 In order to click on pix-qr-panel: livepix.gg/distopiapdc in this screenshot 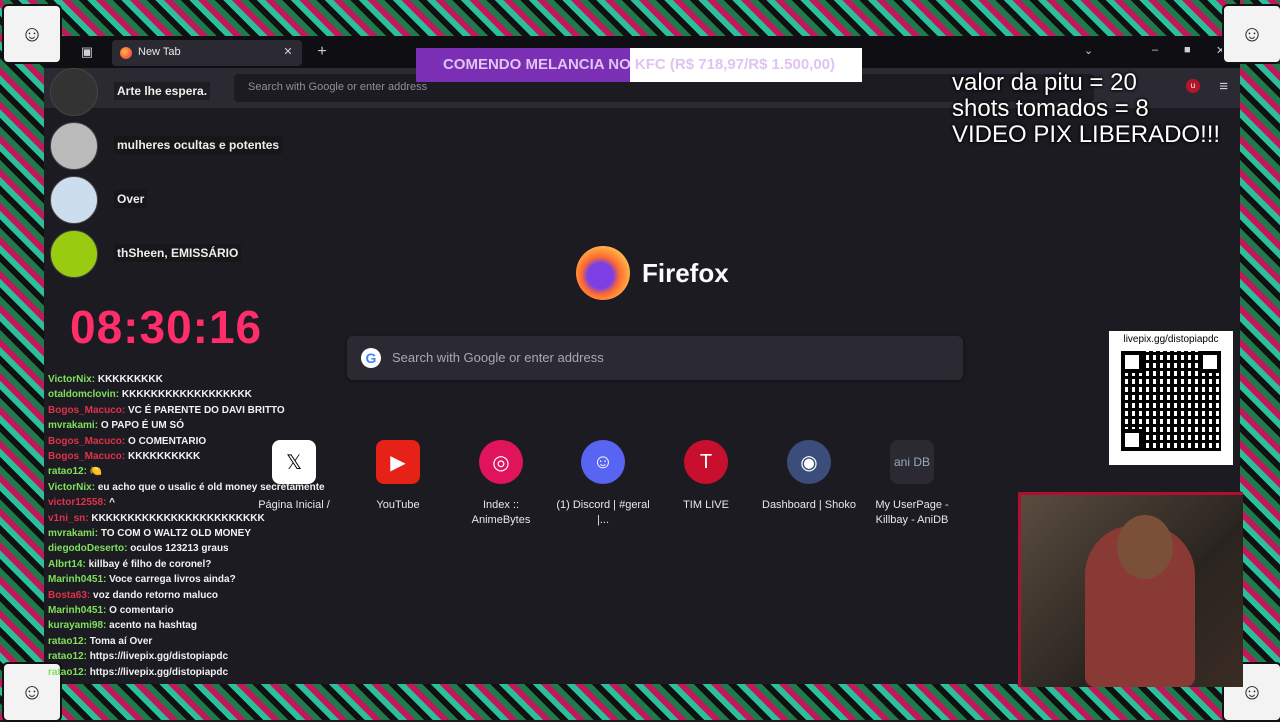, I will do `click(1171, 398)`.